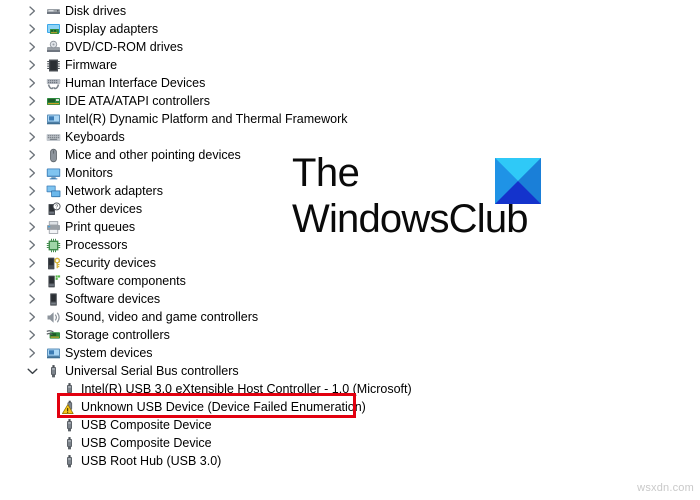 The width and height of the screenshot is (700, 500). I want to click on logo-text-the: The, so click(326, 173).